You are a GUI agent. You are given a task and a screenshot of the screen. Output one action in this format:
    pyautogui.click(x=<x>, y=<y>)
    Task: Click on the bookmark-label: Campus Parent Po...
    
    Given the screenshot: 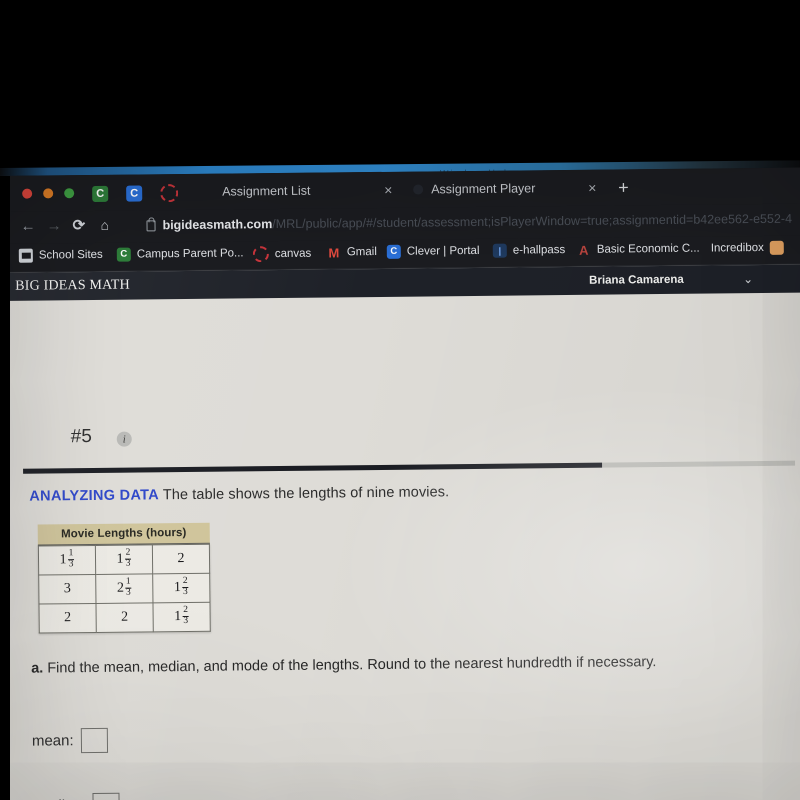 What is the action you would take?
    pyautogui.click(x=190, y=254)
    